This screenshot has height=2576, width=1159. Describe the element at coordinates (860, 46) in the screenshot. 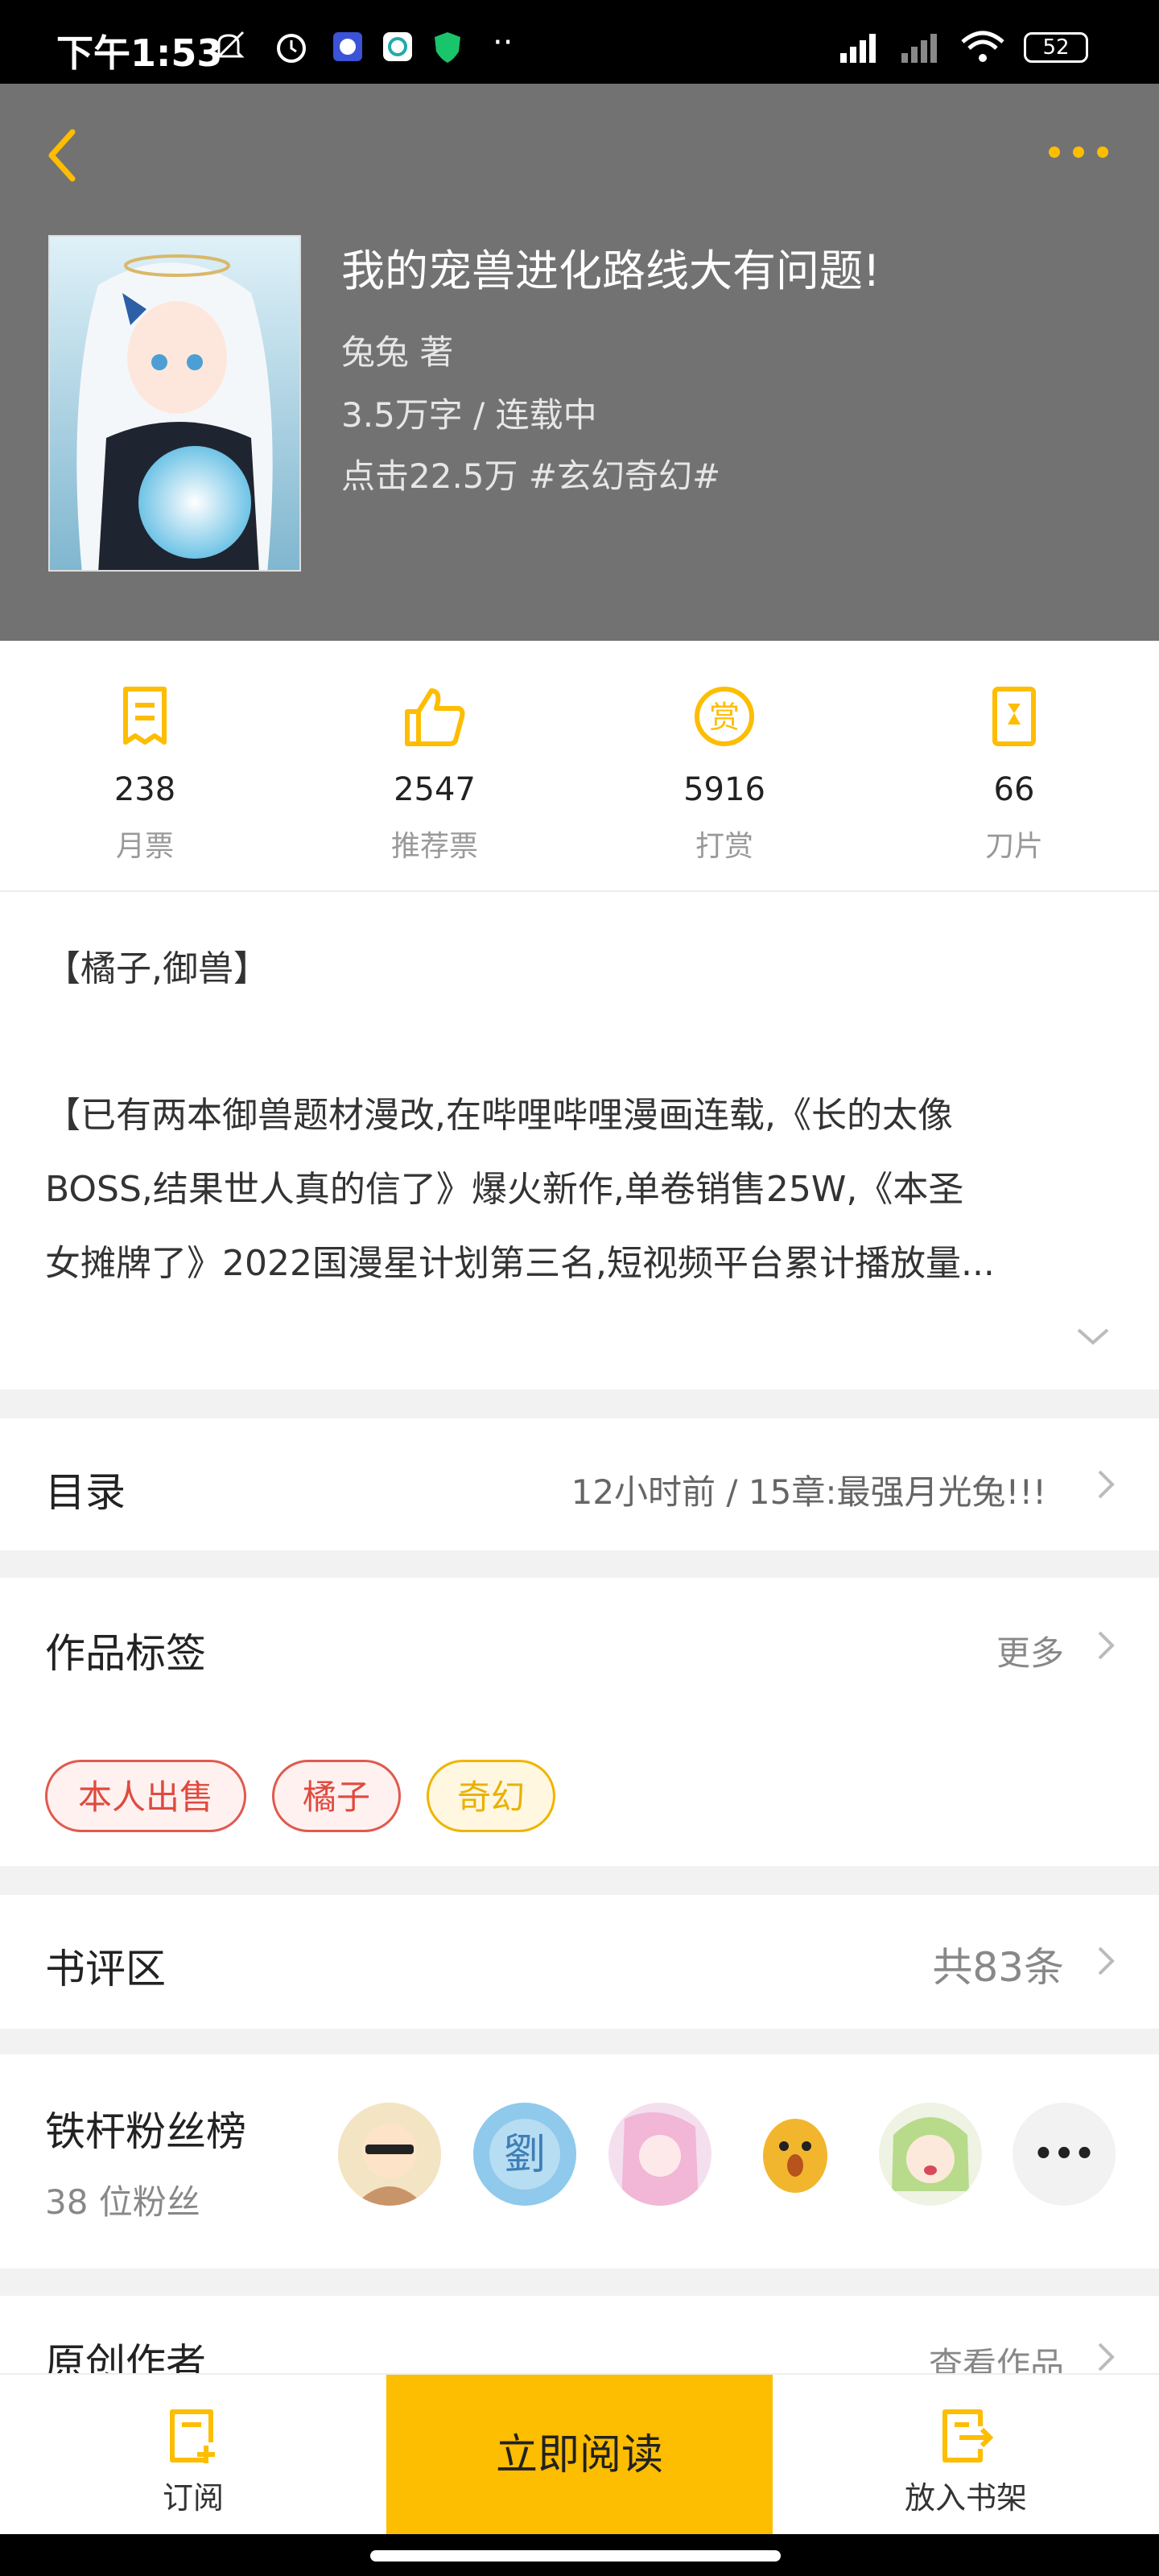

I see `signal-icon` at that location.